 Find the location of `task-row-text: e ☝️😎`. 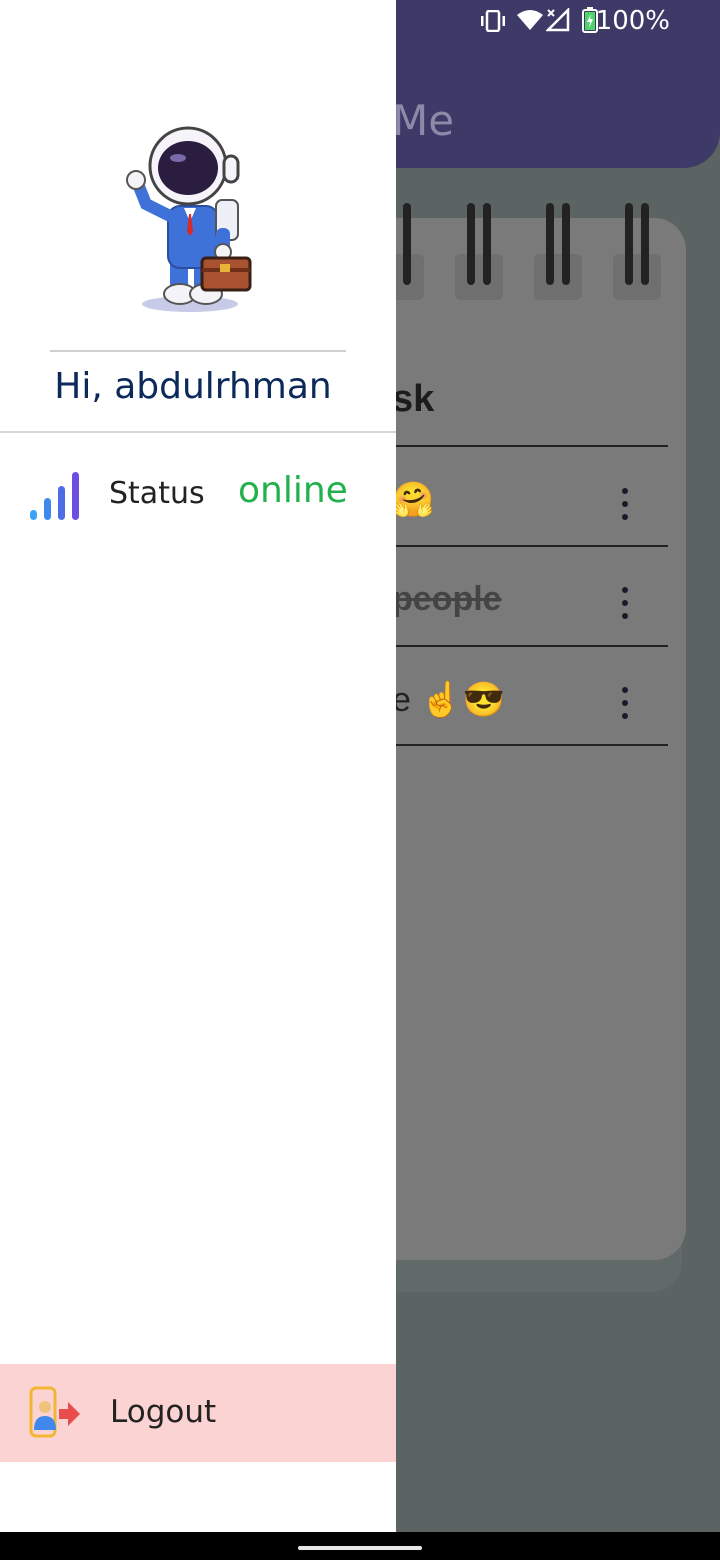

task-row-text: e ☝️😎 is located at coordinates (449, 700).